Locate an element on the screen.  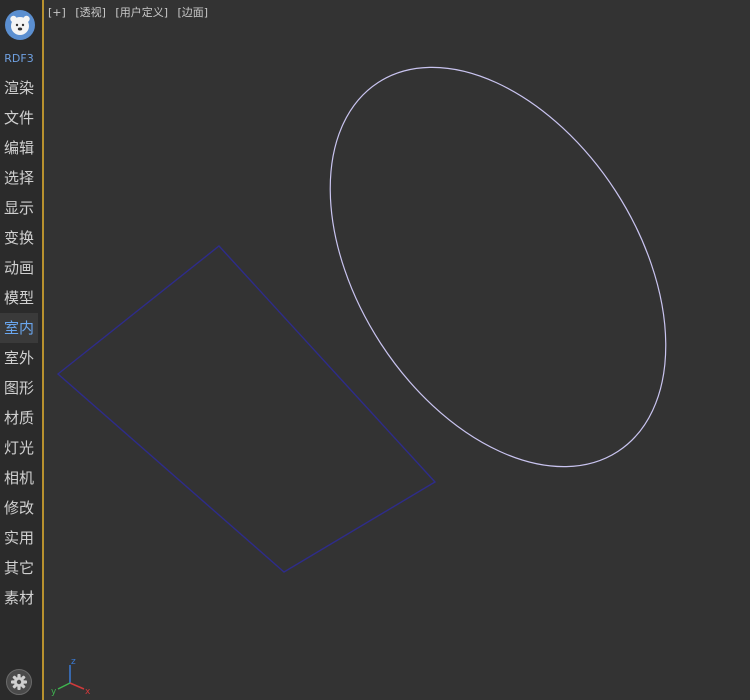
axis-z-label: z is located at coordinates (73, 662).